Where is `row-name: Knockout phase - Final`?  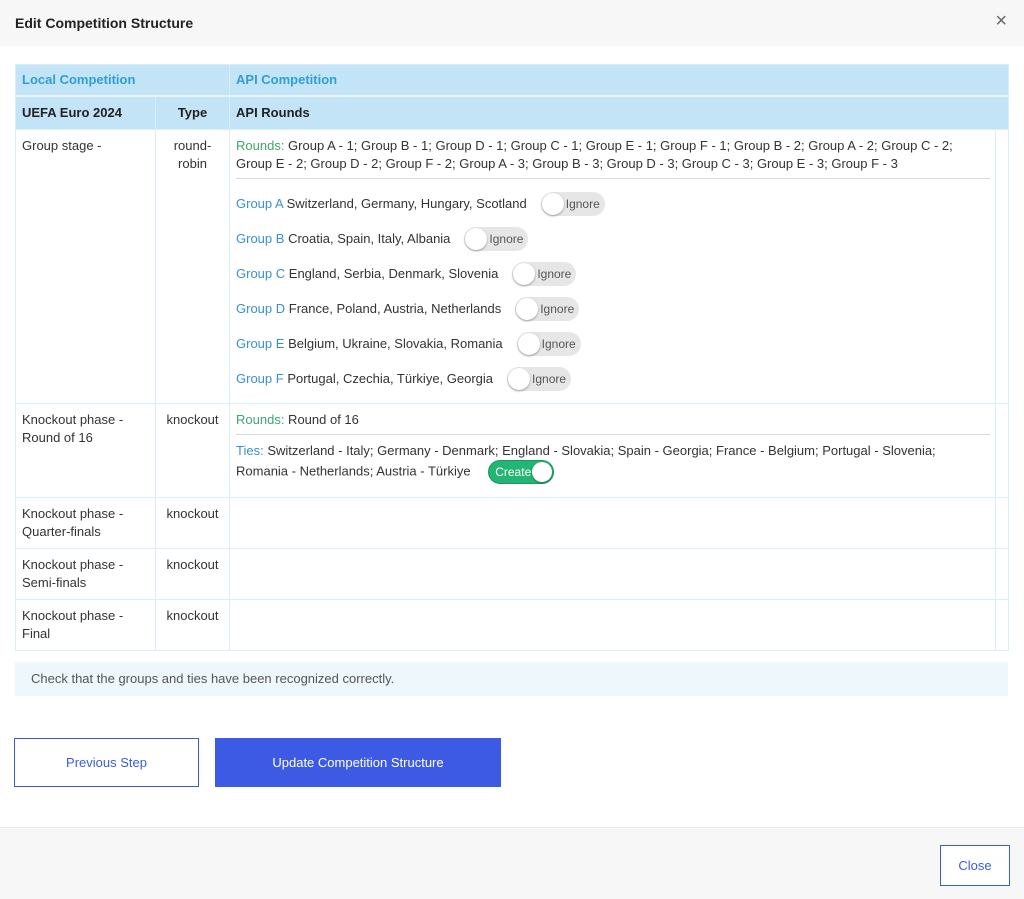 row-name: Knockout phase - Final is located at coordinates (85, 625).